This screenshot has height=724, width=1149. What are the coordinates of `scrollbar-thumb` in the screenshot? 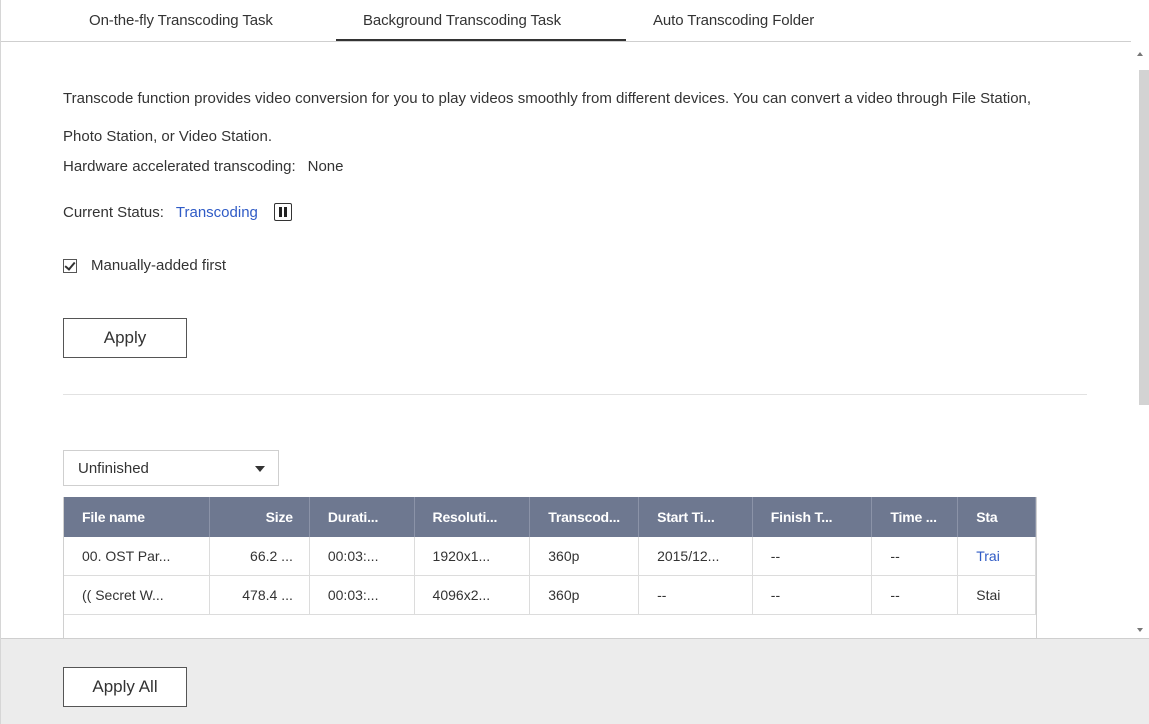 It's located at (1144, 237).